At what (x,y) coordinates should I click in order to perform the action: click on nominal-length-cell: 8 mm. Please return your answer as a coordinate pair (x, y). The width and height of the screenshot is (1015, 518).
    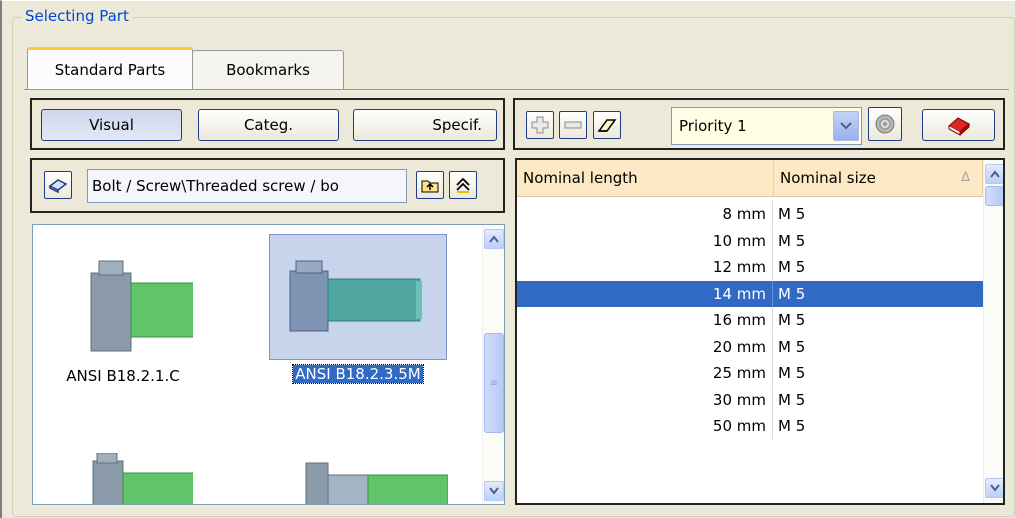
    Looking at the image, I should click on (645, 214).